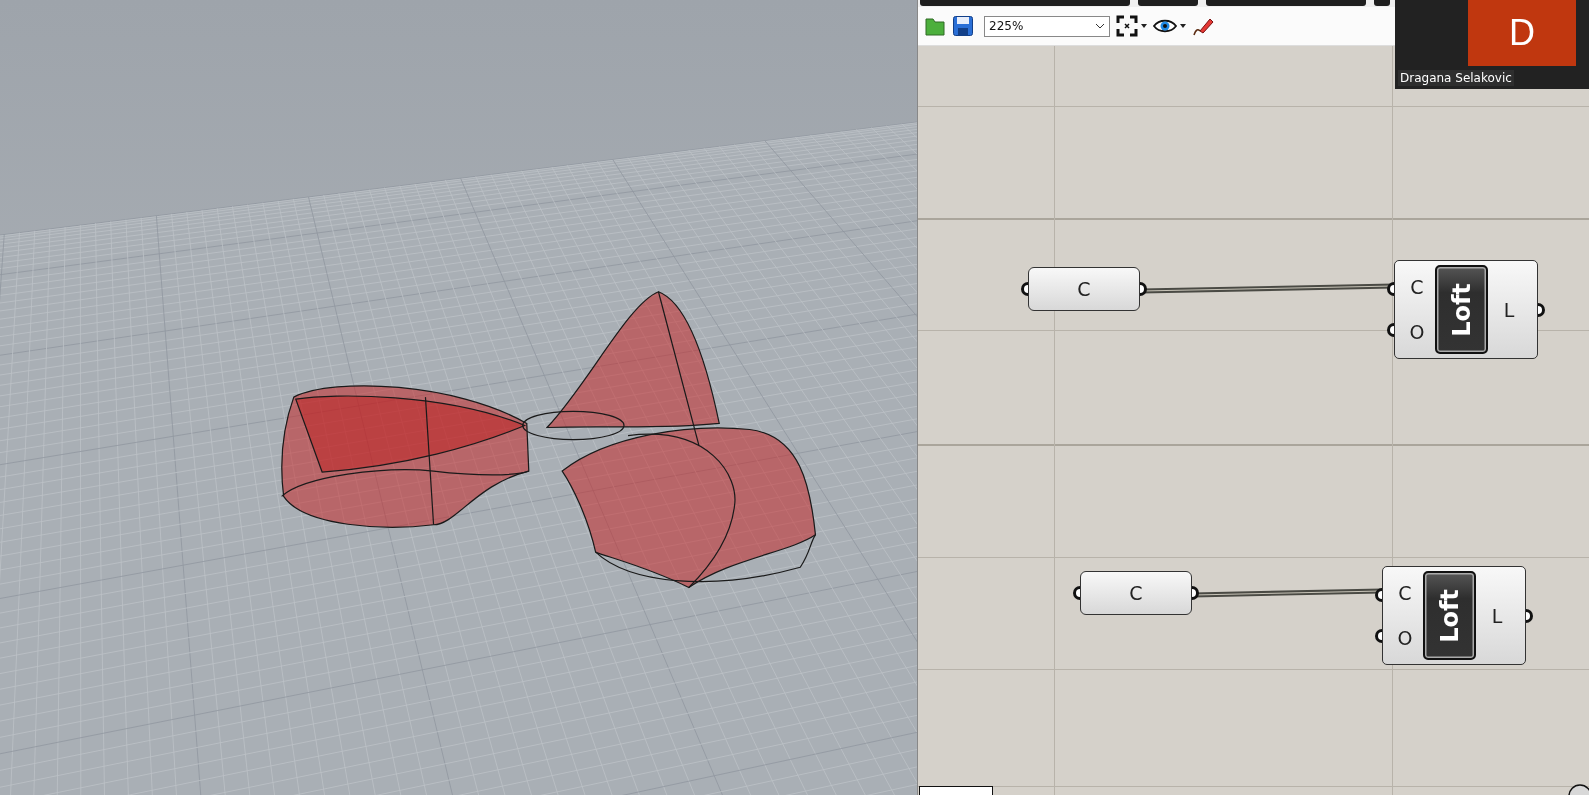 Image resolution: width=1589 pixels, height=795 pixels. What do you see at coordinates (935, 26) in the screenshot?
I see `folder-icon` at bounding box center [935, 26].